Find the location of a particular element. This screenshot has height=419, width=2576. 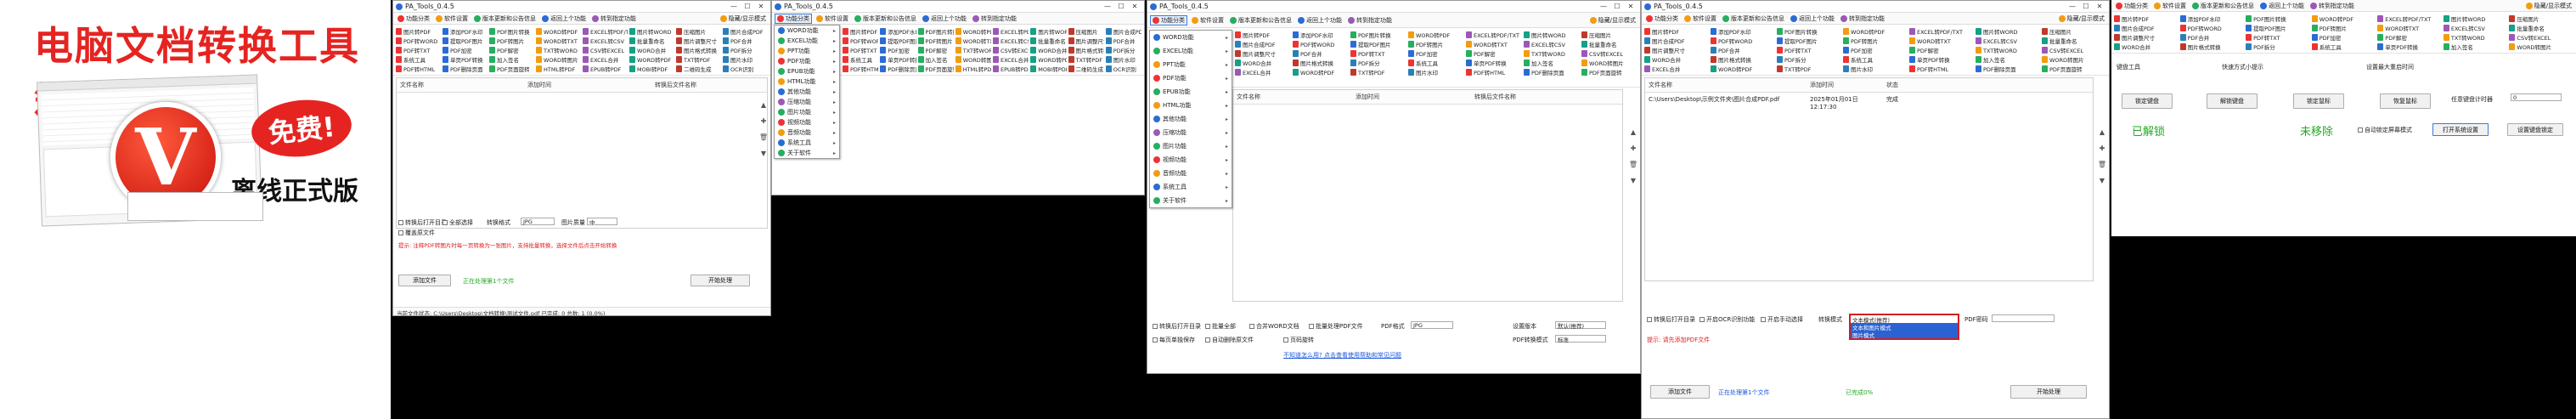

setting-select: 默认(推荐) is located at coordinates (1580, 325).